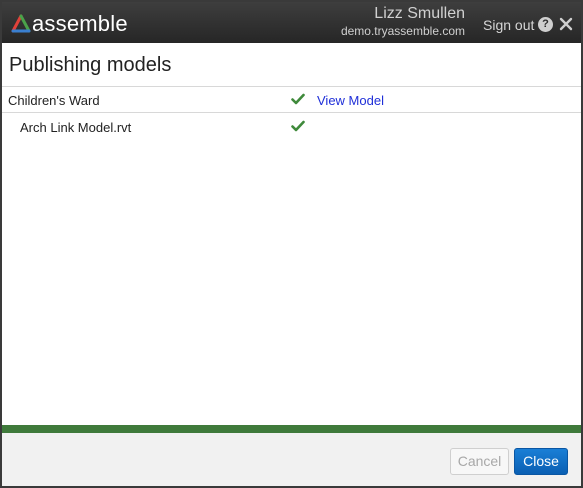 This screenshot has height=488, width=583. What do you see at coordinates (21, 23) in the screenshot?
I see `assemble-logo-icon` at bounding box center [21, 23].